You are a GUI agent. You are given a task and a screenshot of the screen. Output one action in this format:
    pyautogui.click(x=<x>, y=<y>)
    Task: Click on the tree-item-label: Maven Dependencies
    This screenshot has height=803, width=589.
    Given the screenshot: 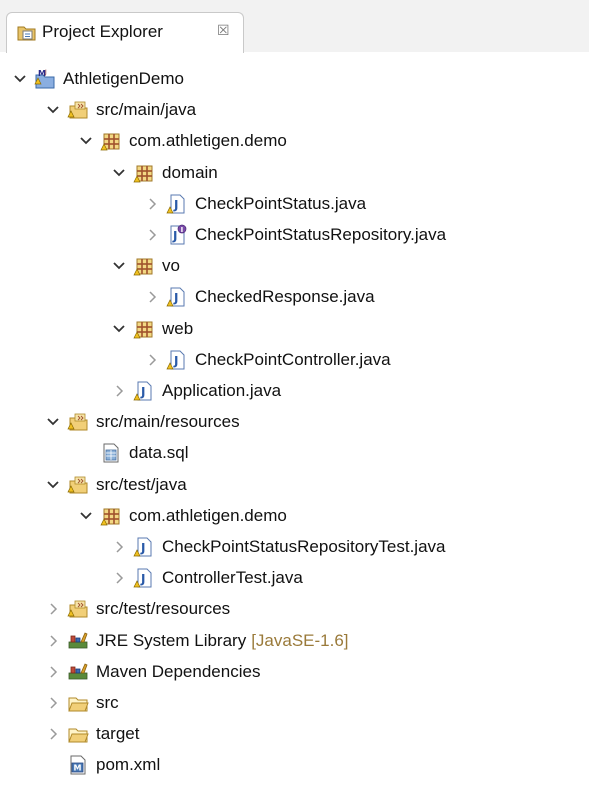 What is the action you would take?
    pyautogui.click(x=178, y=671)
    